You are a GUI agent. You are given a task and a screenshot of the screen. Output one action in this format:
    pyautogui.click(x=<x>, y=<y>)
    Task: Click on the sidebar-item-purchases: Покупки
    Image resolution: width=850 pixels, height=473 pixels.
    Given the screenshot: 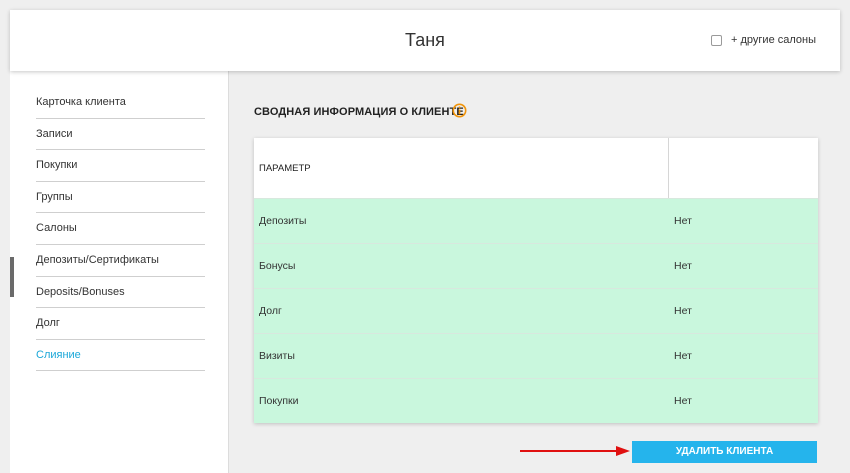 What is the action you would take?
    pyautogui.click(x=120, y=166)
    